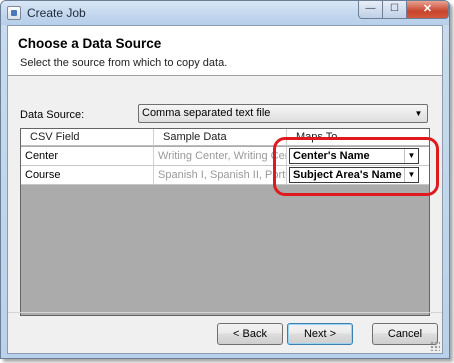  Describe the element at coordinates (206, 113) in the screenshot. I see `data-source-value: Comma separated text file` at that location.